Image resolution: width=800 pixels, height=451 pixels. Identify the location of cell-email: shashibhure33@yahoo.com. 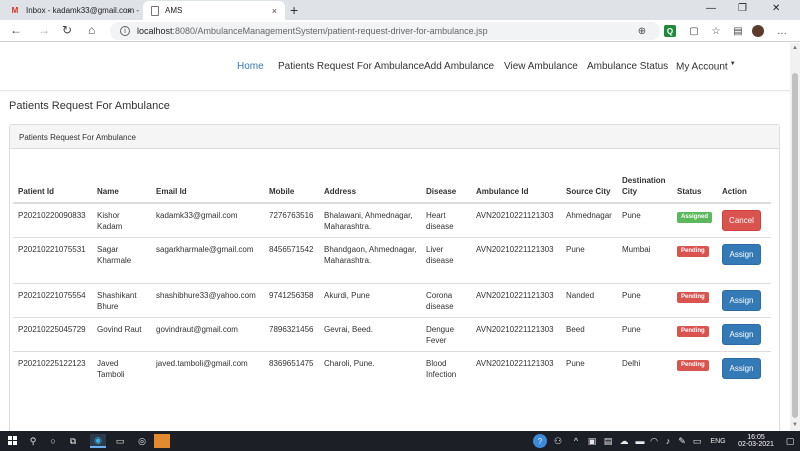
(207, 300).